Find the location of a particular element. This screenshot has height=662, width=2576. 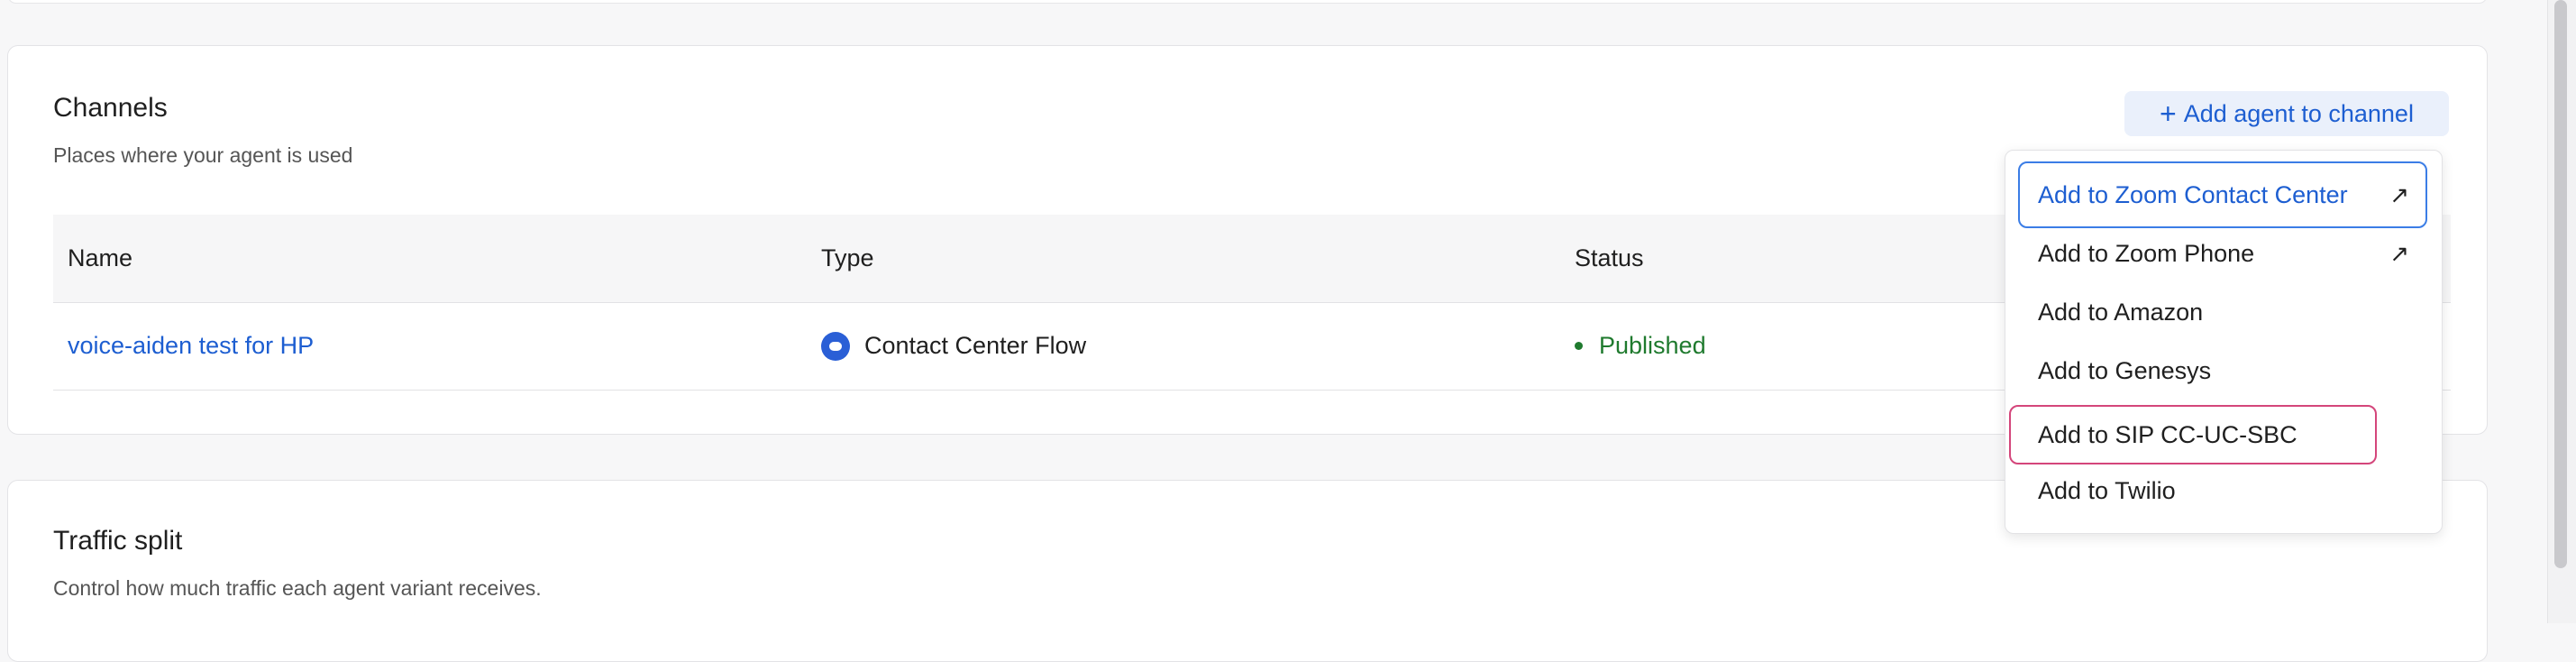

status-dot-icon is located at coordinates (1579, 346).